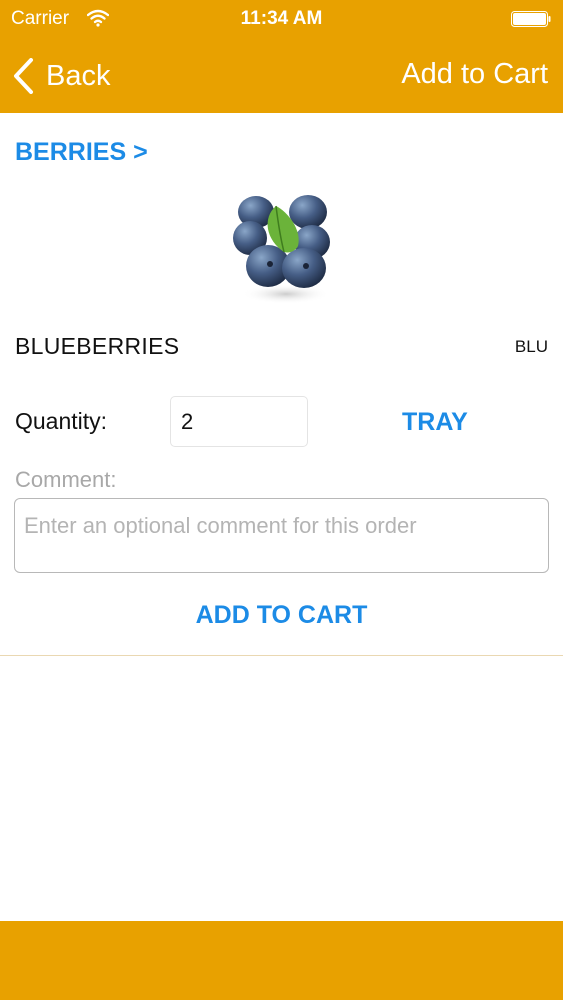  What do you see at coordinates (531, 19) in the screenshot?
I see `battery-icon` at bounding box center [531, 19].